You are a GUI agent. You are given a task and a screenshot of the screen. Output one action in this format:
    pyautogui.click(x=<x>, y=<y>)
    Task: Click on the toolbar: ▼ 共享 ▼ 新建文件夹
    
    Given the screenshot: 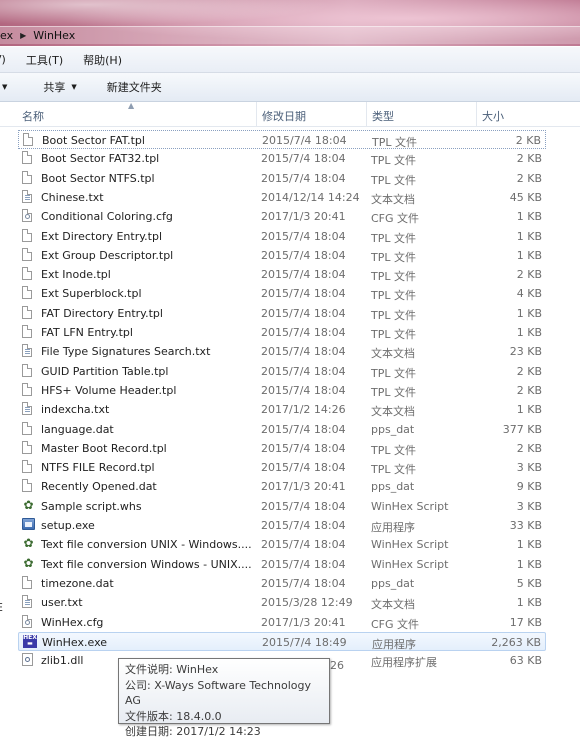 What is the action you would take?
    pyautogui.click(x=290, y=87)
    